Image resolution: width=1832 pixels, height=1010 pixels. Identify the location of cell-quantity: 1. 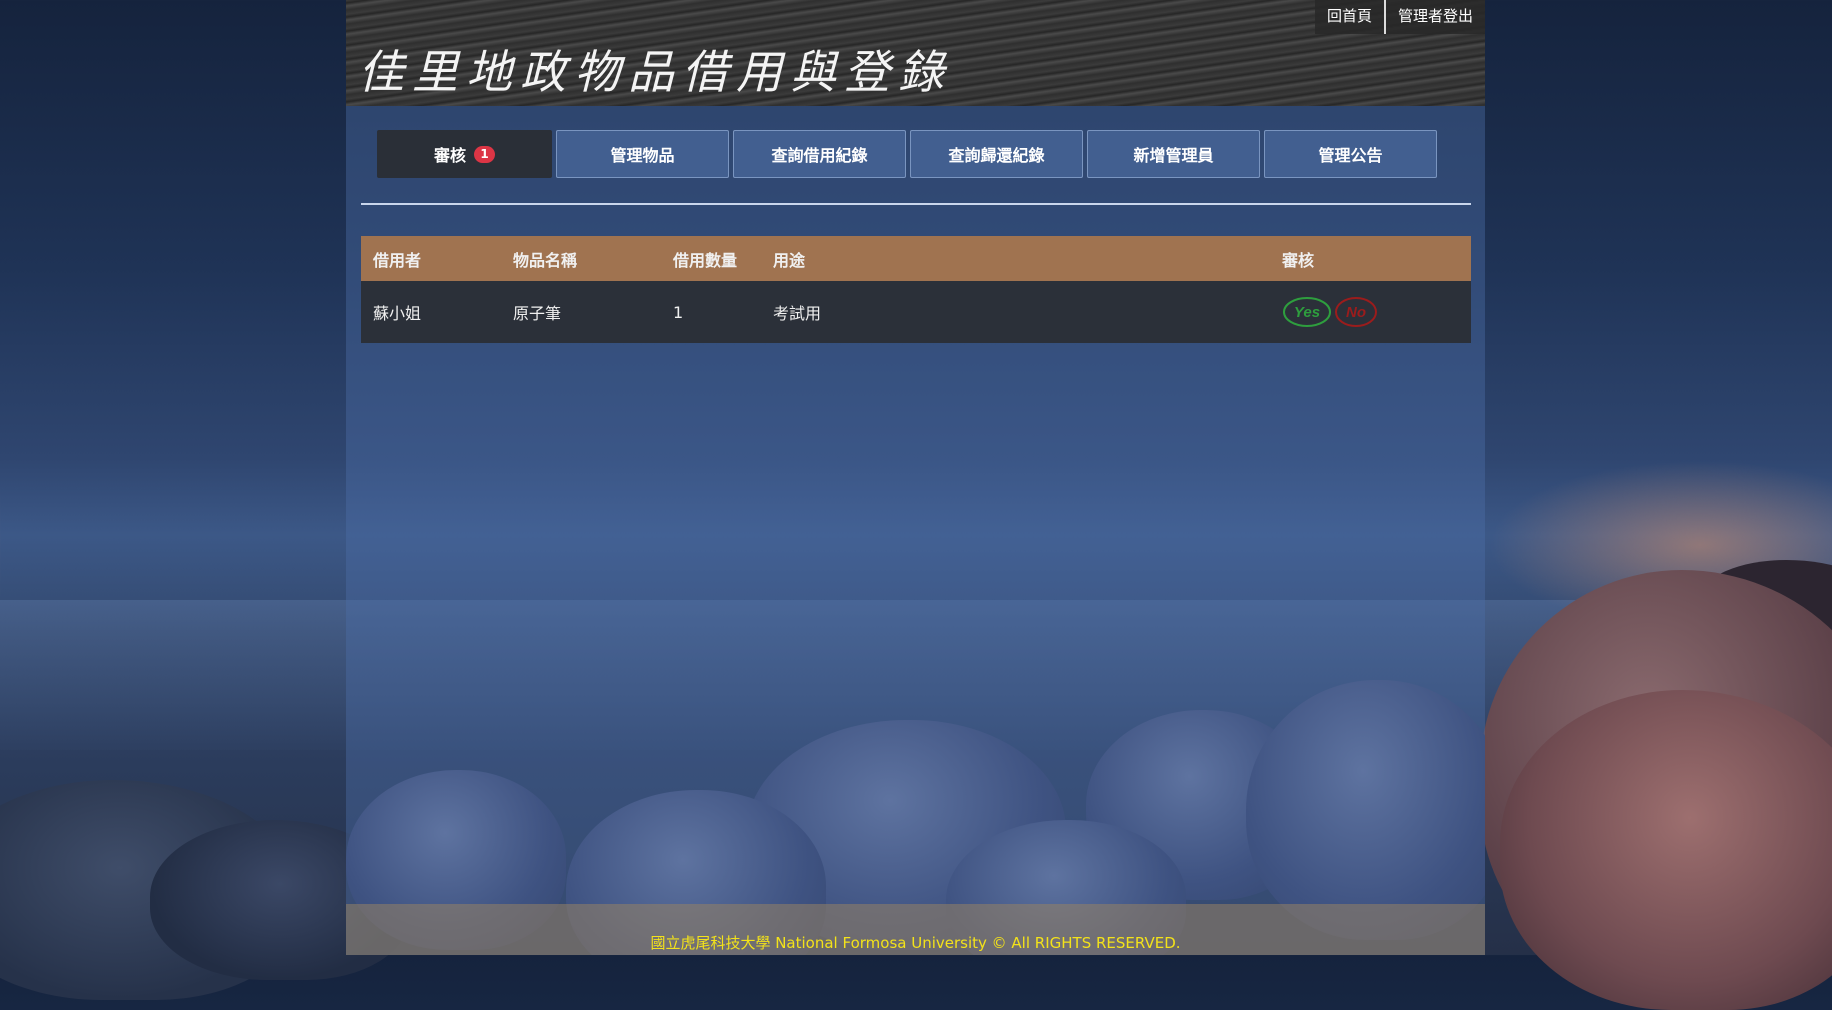
(678, 312).